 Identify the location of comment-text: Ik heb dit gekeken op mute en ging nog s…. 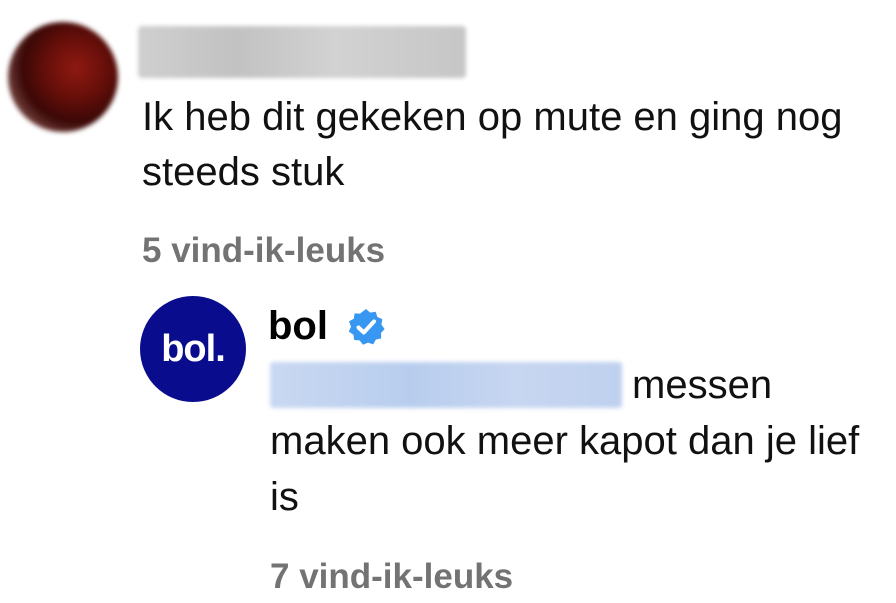
(492, 144).